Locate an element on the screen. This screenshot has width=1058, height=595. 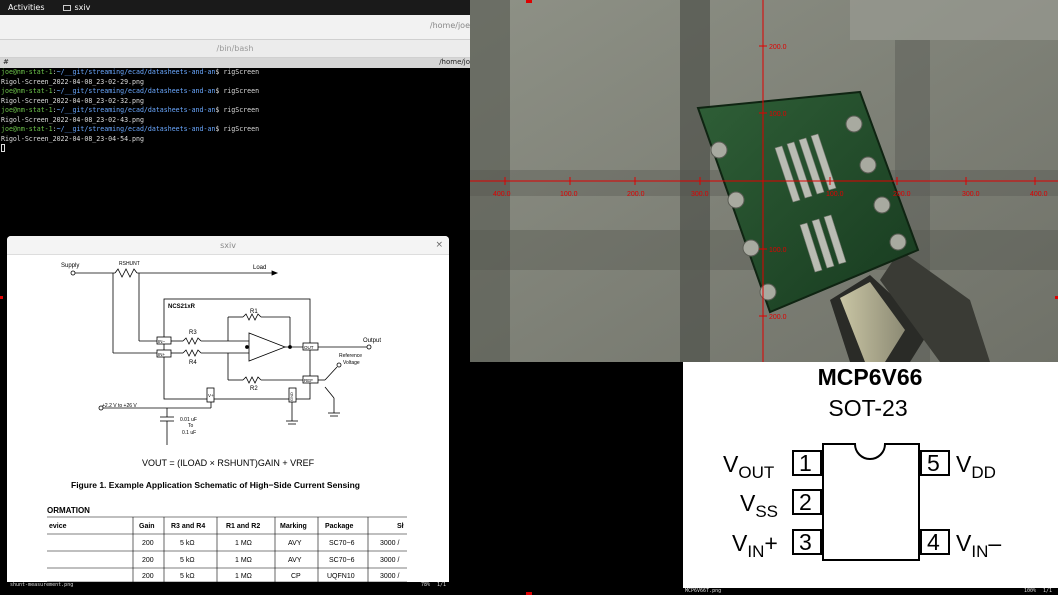
pin-name-vdd: VDD is located at coordinates (976, 466).